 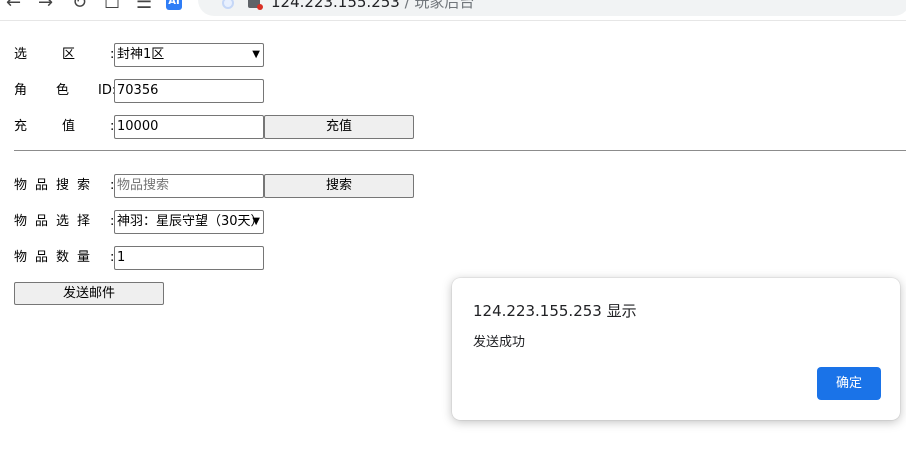 I want to click on item-select-label: 物 品 选 择 :, so click(x=64, y=222).